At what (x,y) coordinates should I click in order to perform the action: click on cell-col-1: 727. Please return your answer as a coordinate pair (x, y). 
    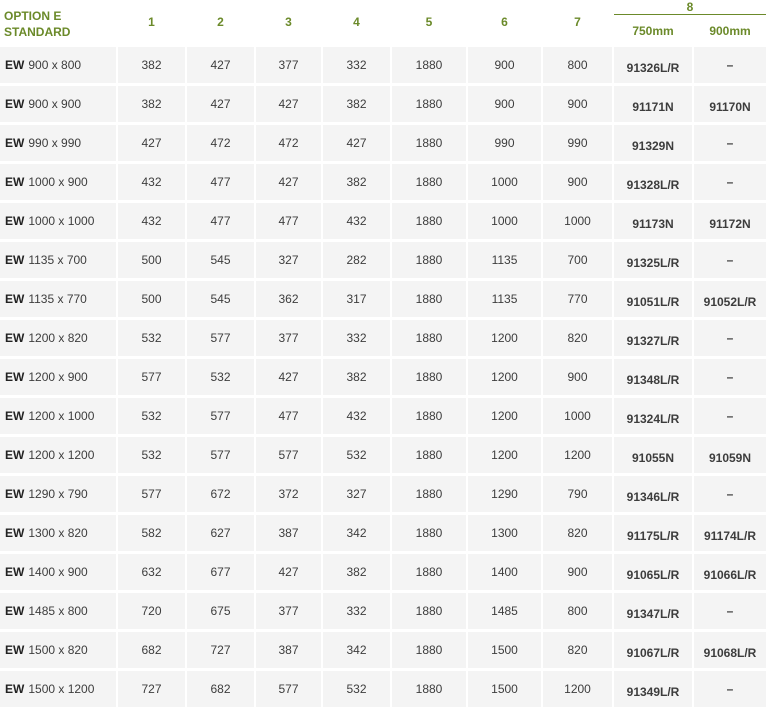
    Looking at the image, I should click on (151, 689).